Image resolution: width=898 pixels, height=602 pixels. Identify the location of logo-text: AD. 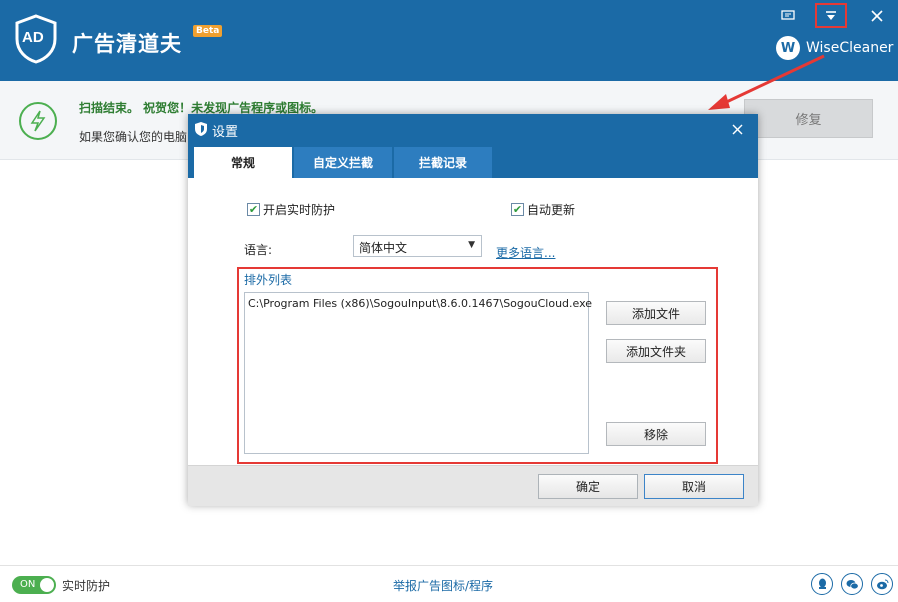
(33, 37).